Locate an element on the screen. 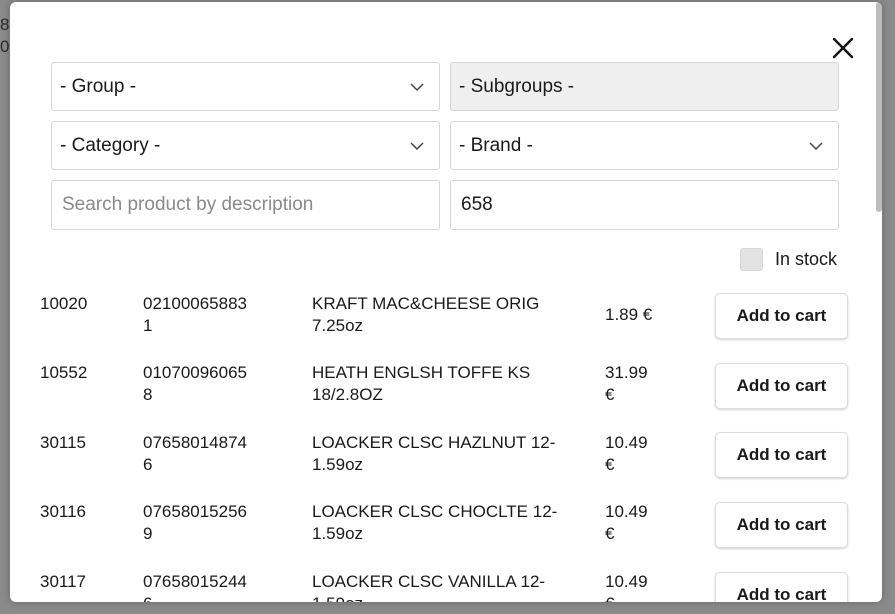  subgroups-select-value: - Subgroups - is located at coordinates (517, 86).